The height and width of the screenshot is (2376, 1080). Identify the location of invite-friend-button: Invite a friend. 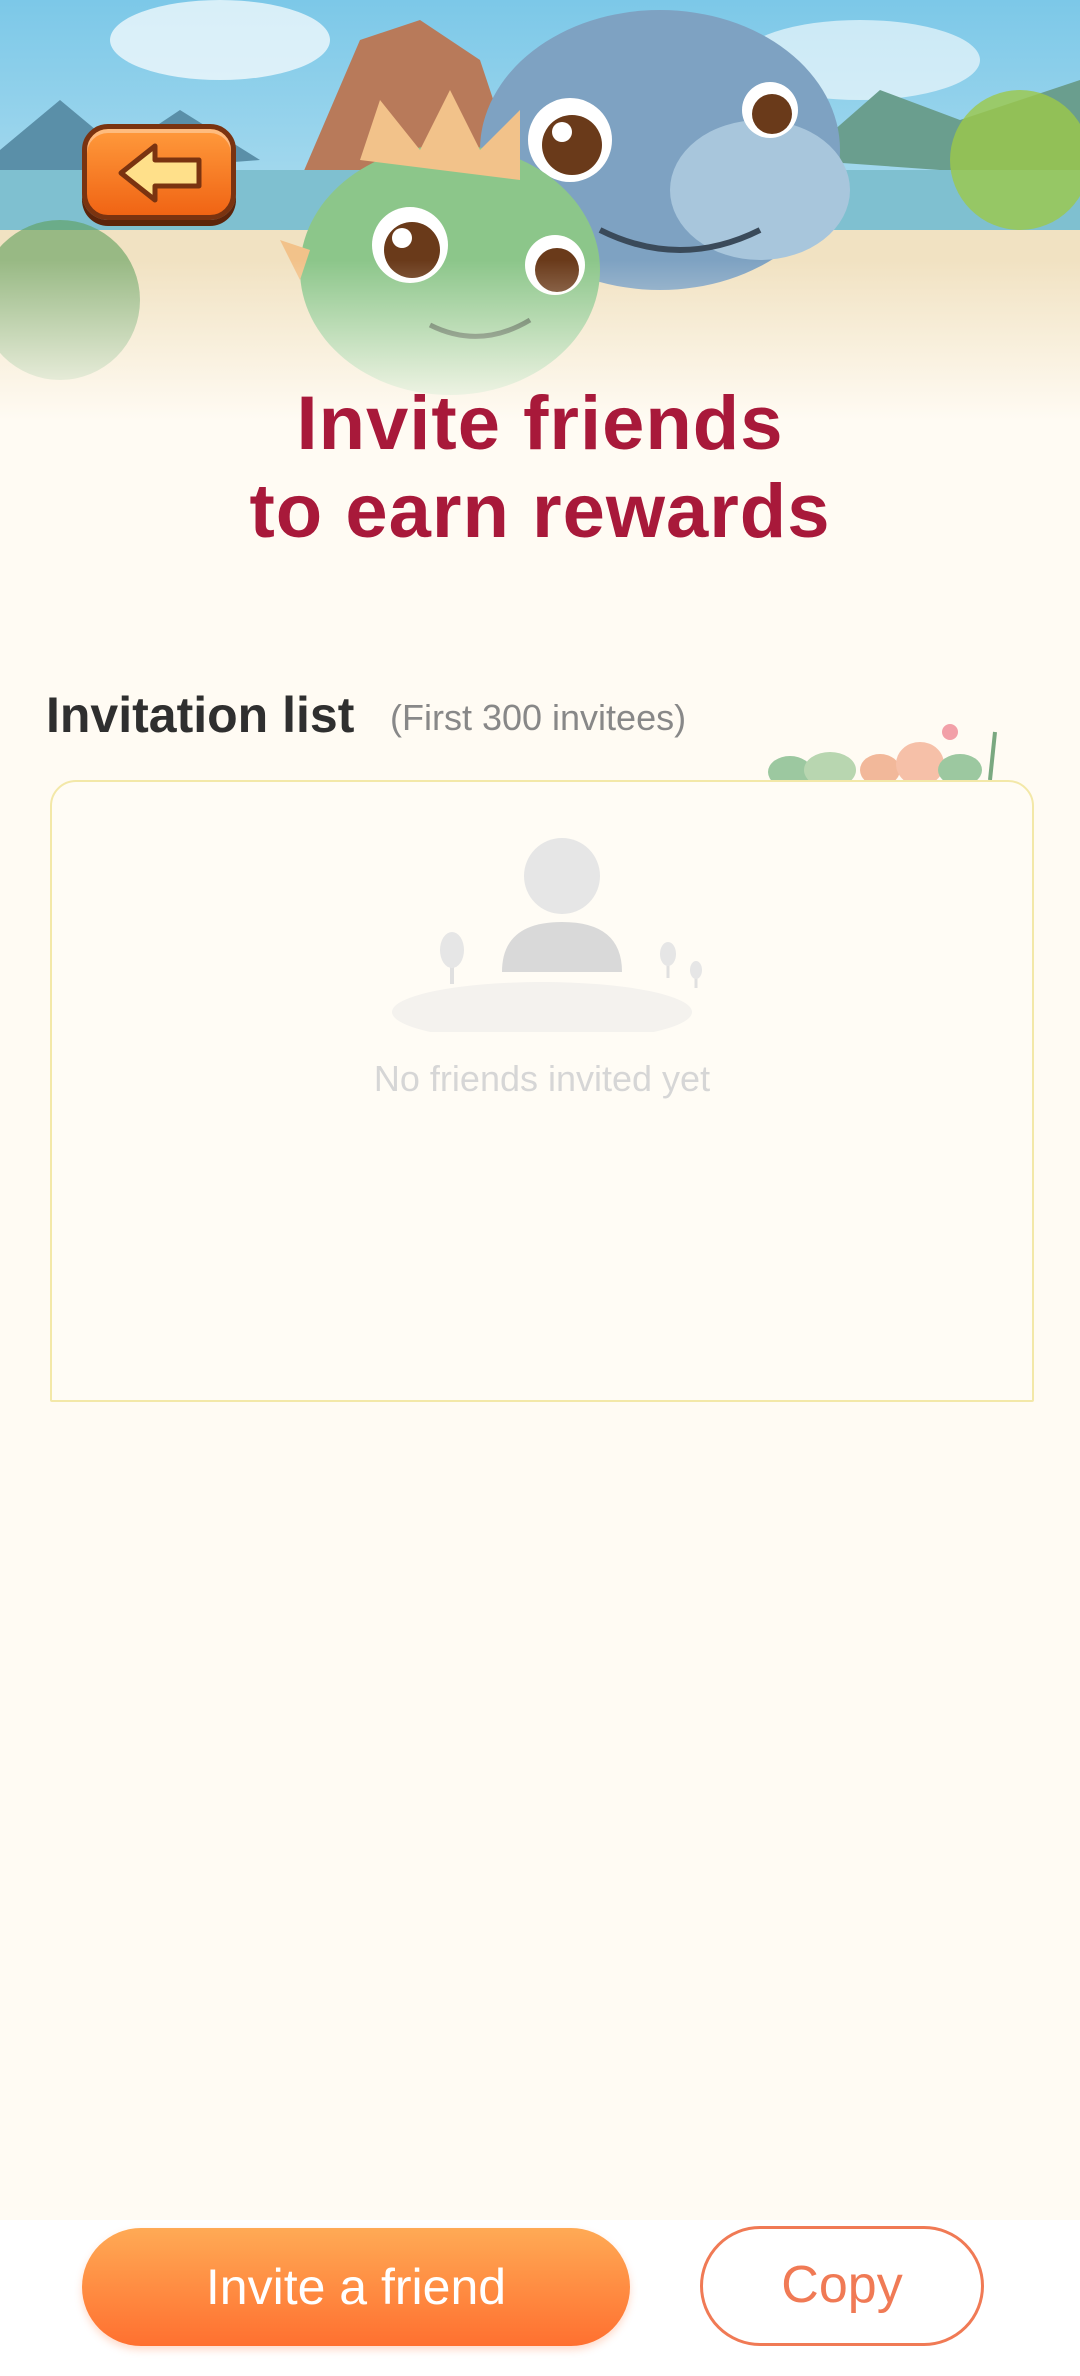
(356, 2287).